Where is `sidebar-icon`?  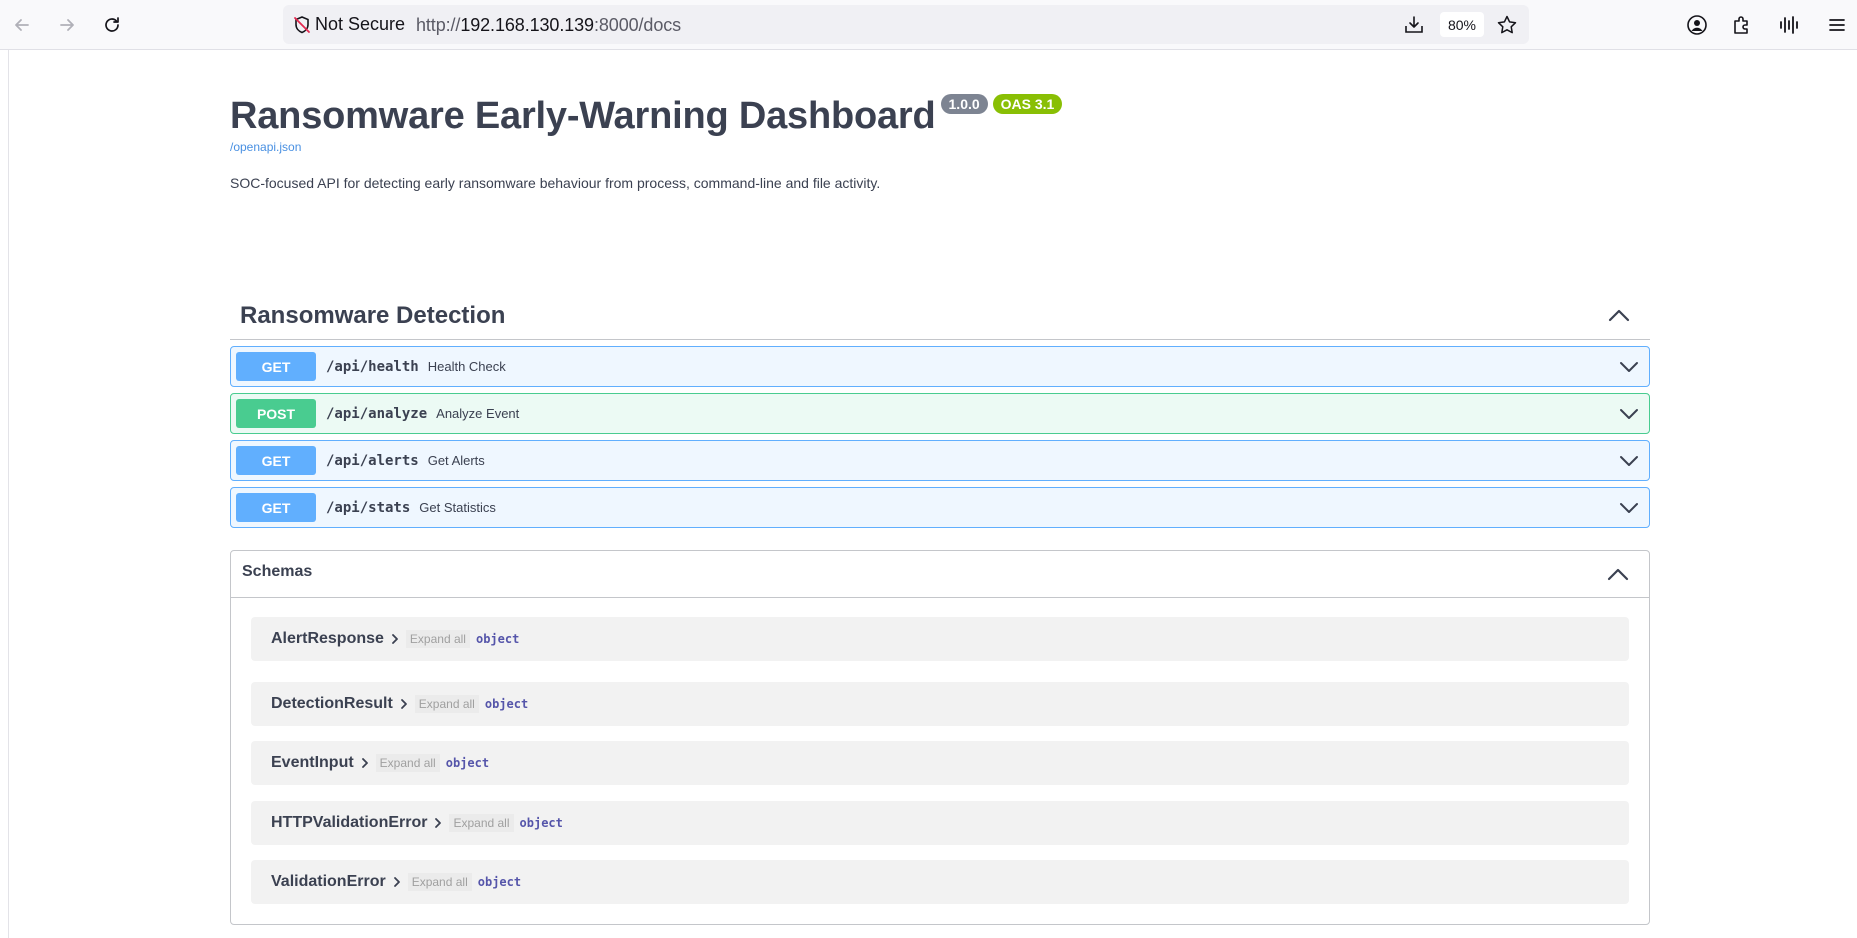
sidebar-icon is located at coordinates (1789, 25).